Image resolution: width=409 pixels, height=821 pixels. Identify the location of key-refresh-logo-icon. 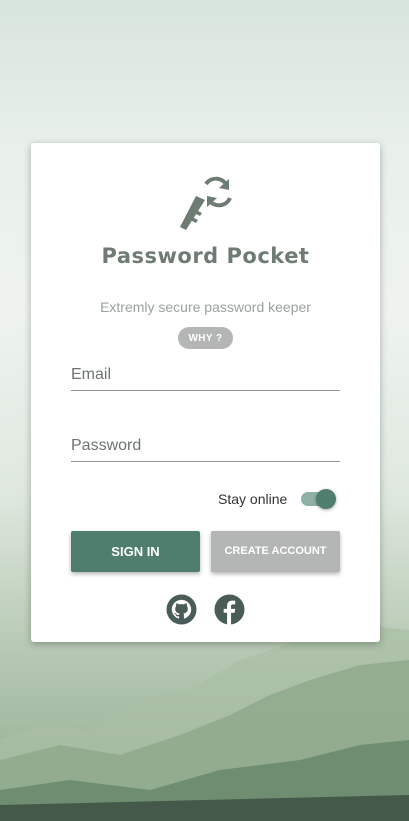
(206, 203).